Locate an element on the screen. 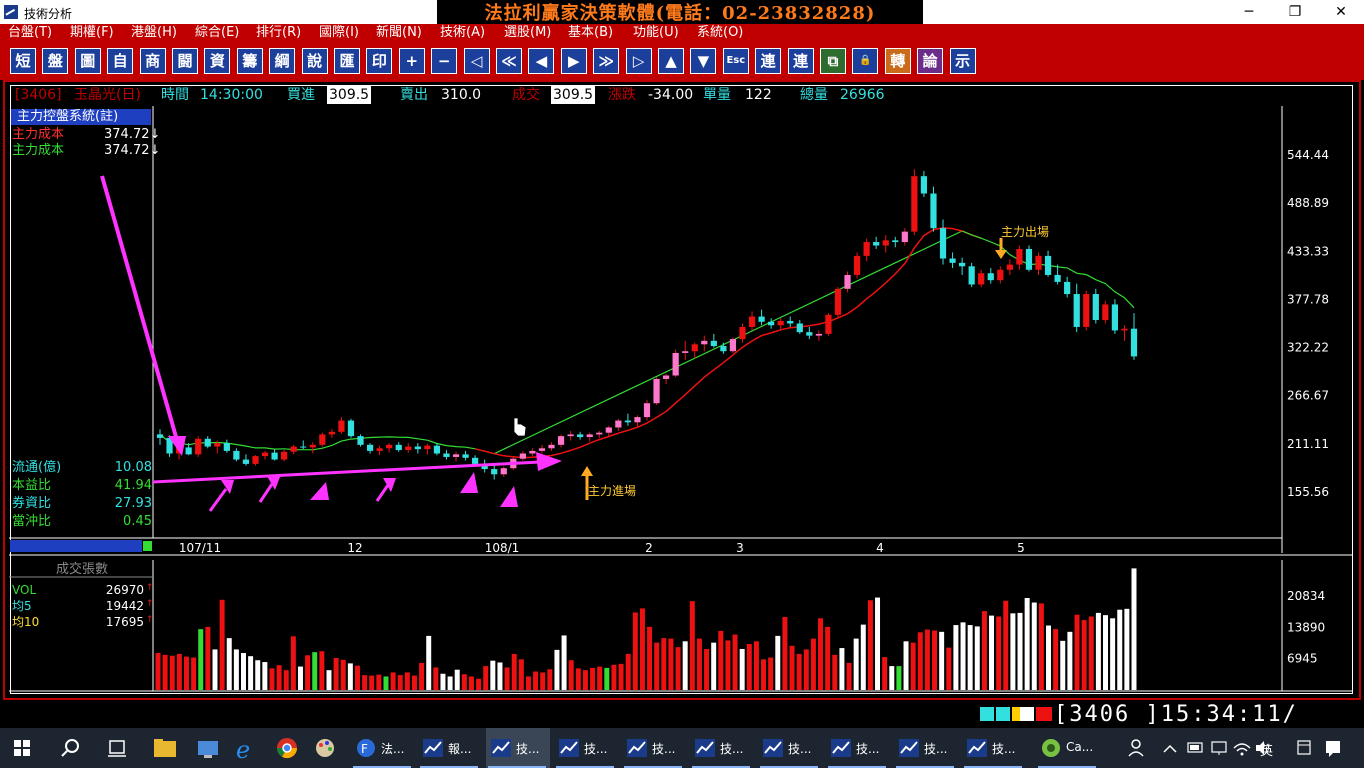 This screenshot has width=1364, height=768. search-icon is located at coordinates (70, 748).